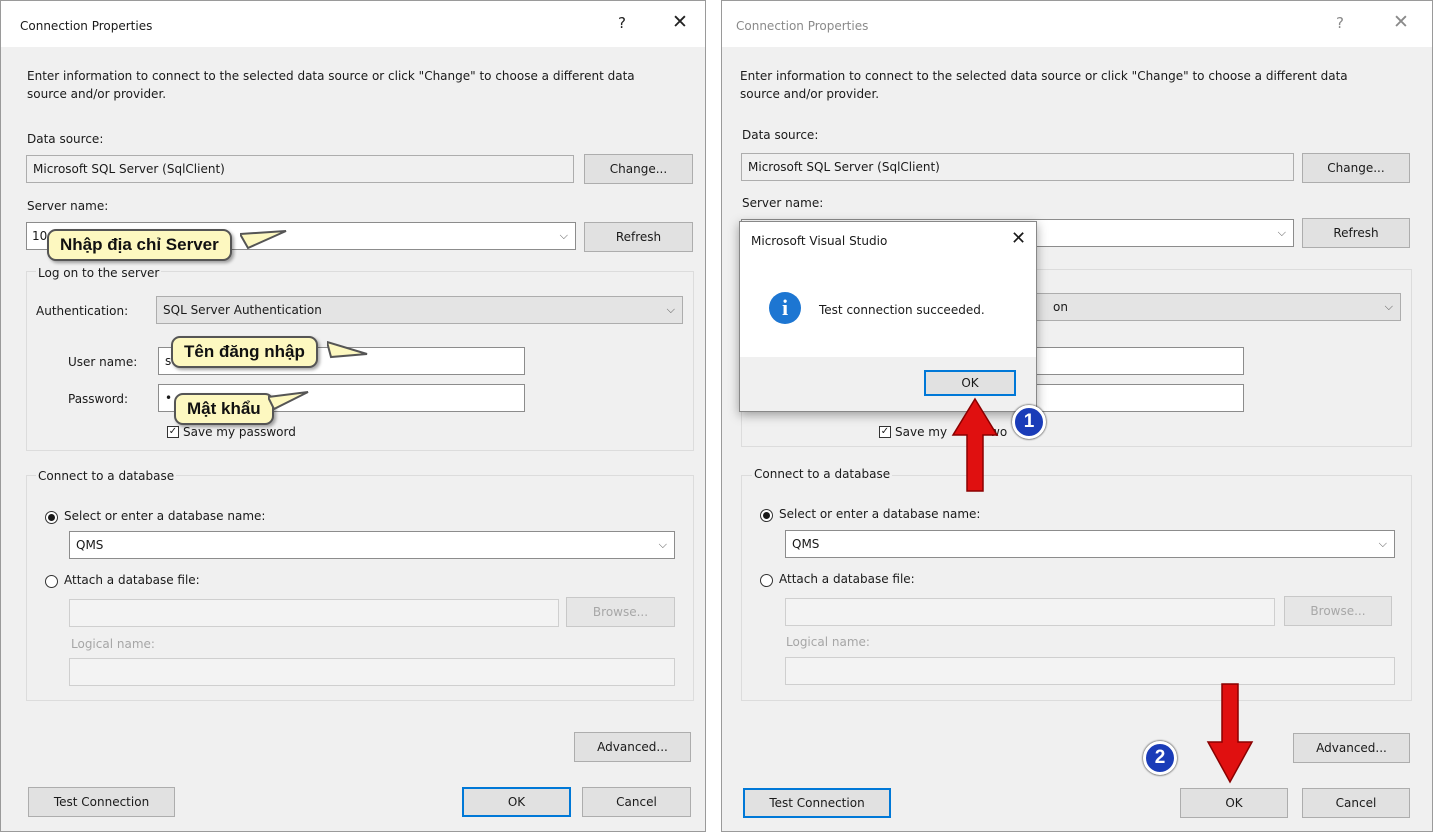  What do you see at coordinates (1230, 733) in the screenshot?
I see `arrow-down-icon` at bounding box center [1230, 733].